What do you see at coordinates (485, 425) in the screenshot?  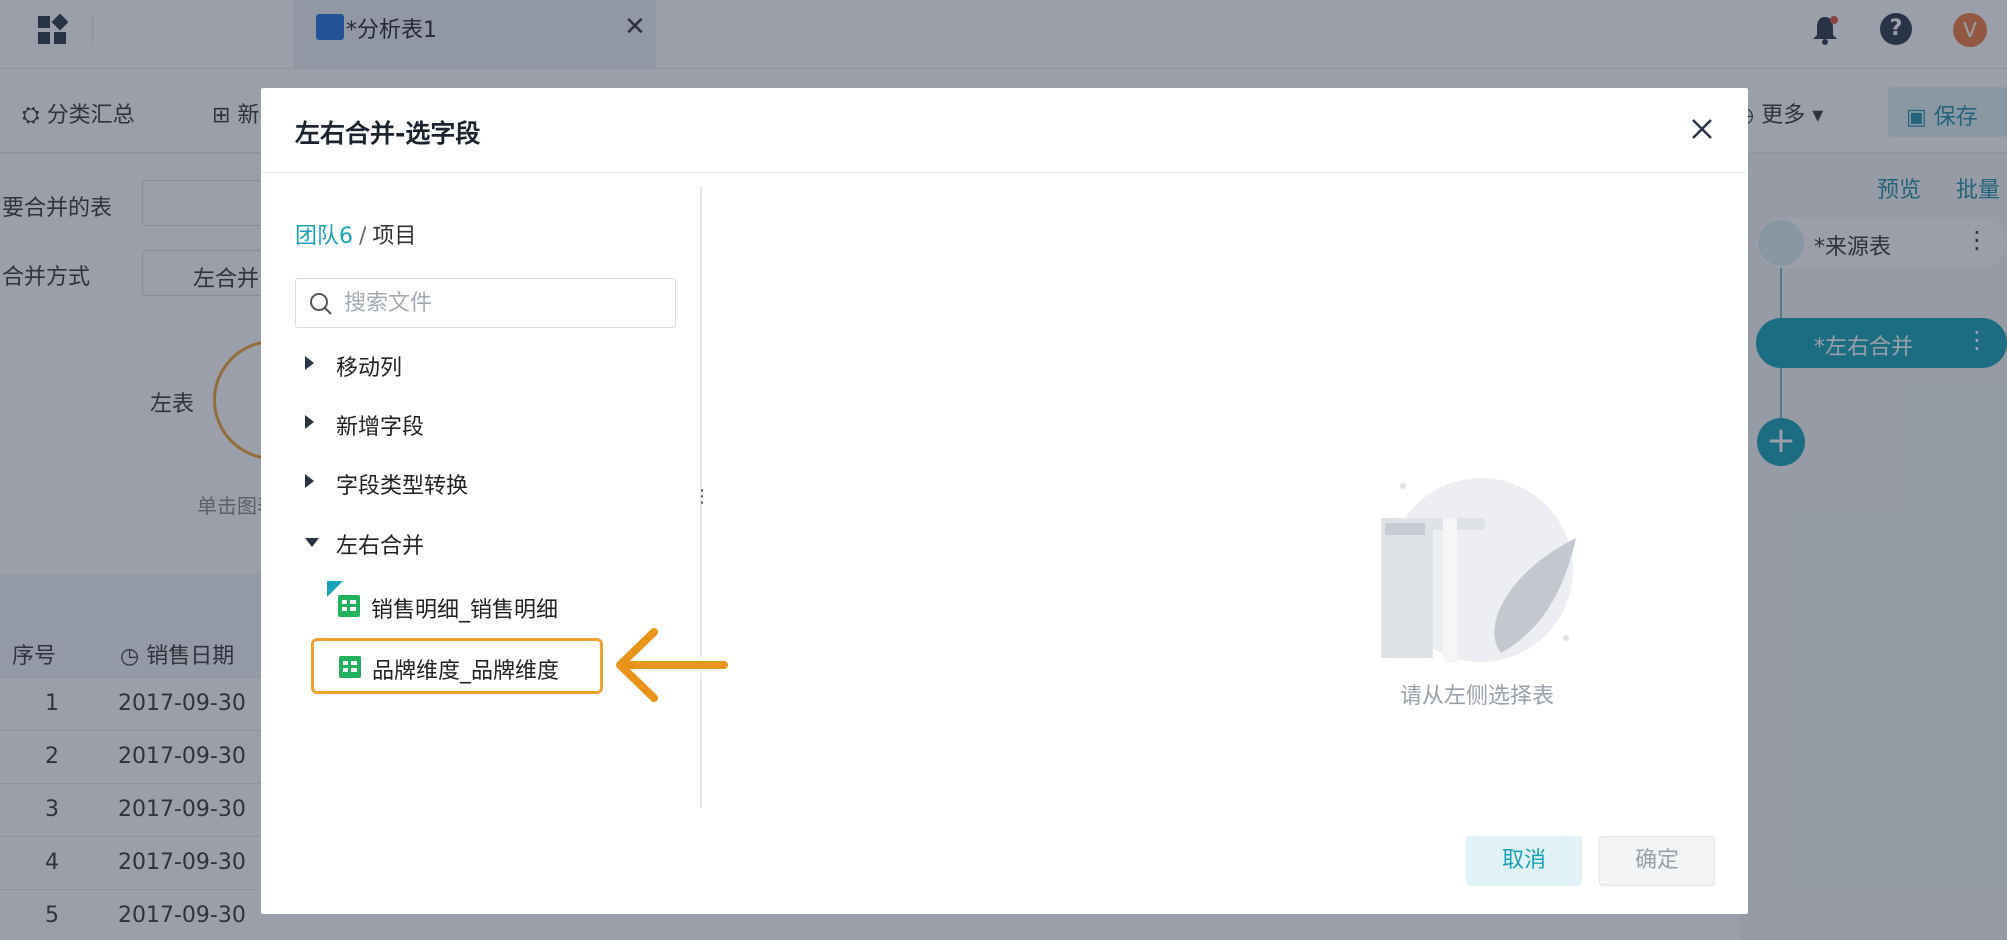 I see `tree-folder-add-field: 新增字段` at bounding box center [485, 425].